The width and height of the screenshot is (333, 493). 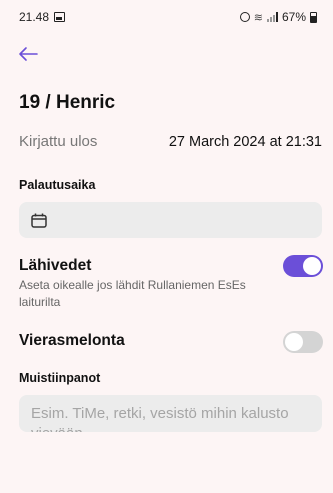 I want to click on status-bar-right: ≋ 67%, so click(x=278, y=17).